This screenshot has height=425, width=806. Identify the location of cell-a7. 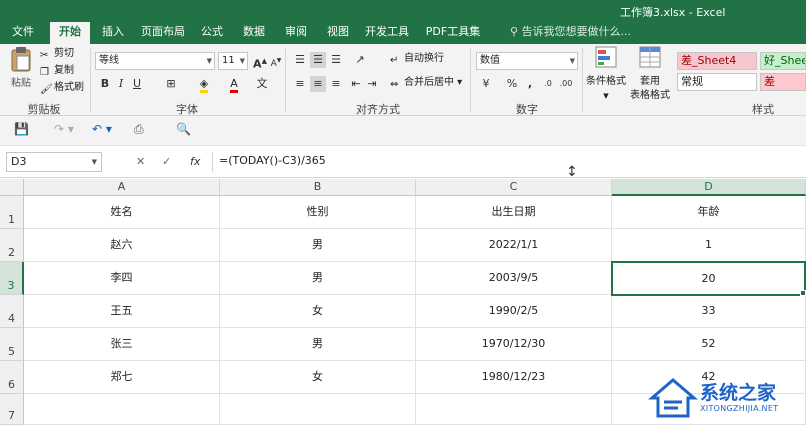
(122, 409).